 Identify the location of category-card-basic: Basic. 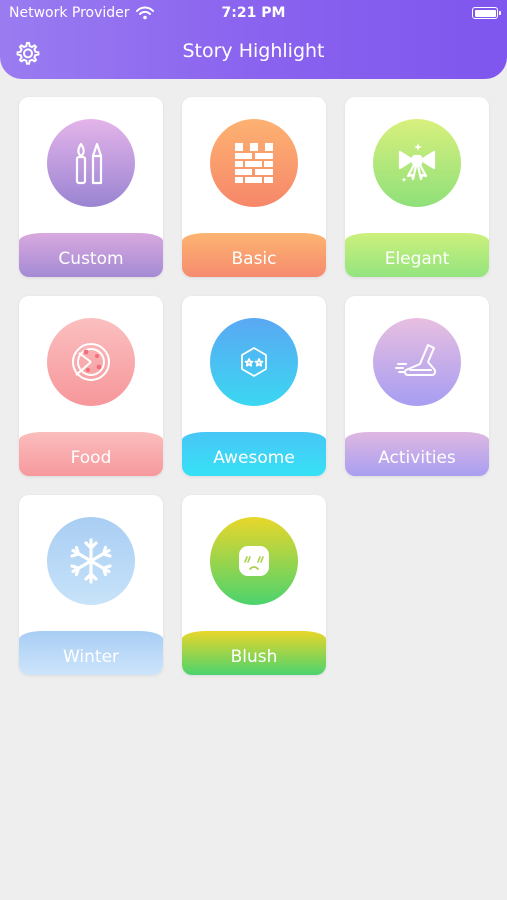
(254, 187).